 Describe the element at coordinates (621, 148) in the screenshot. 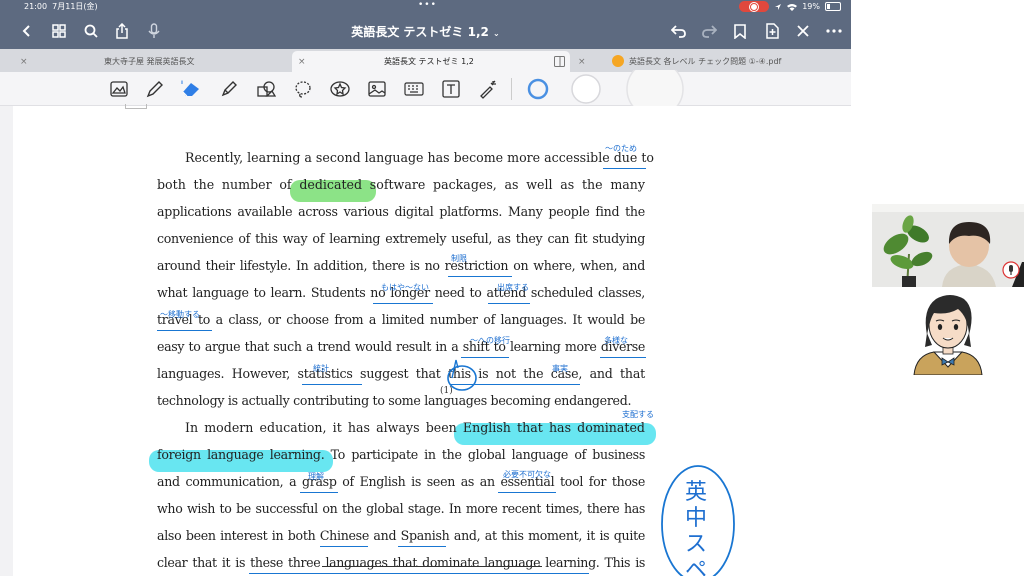

I see `annotation-due-to: 〜のため` at that location.